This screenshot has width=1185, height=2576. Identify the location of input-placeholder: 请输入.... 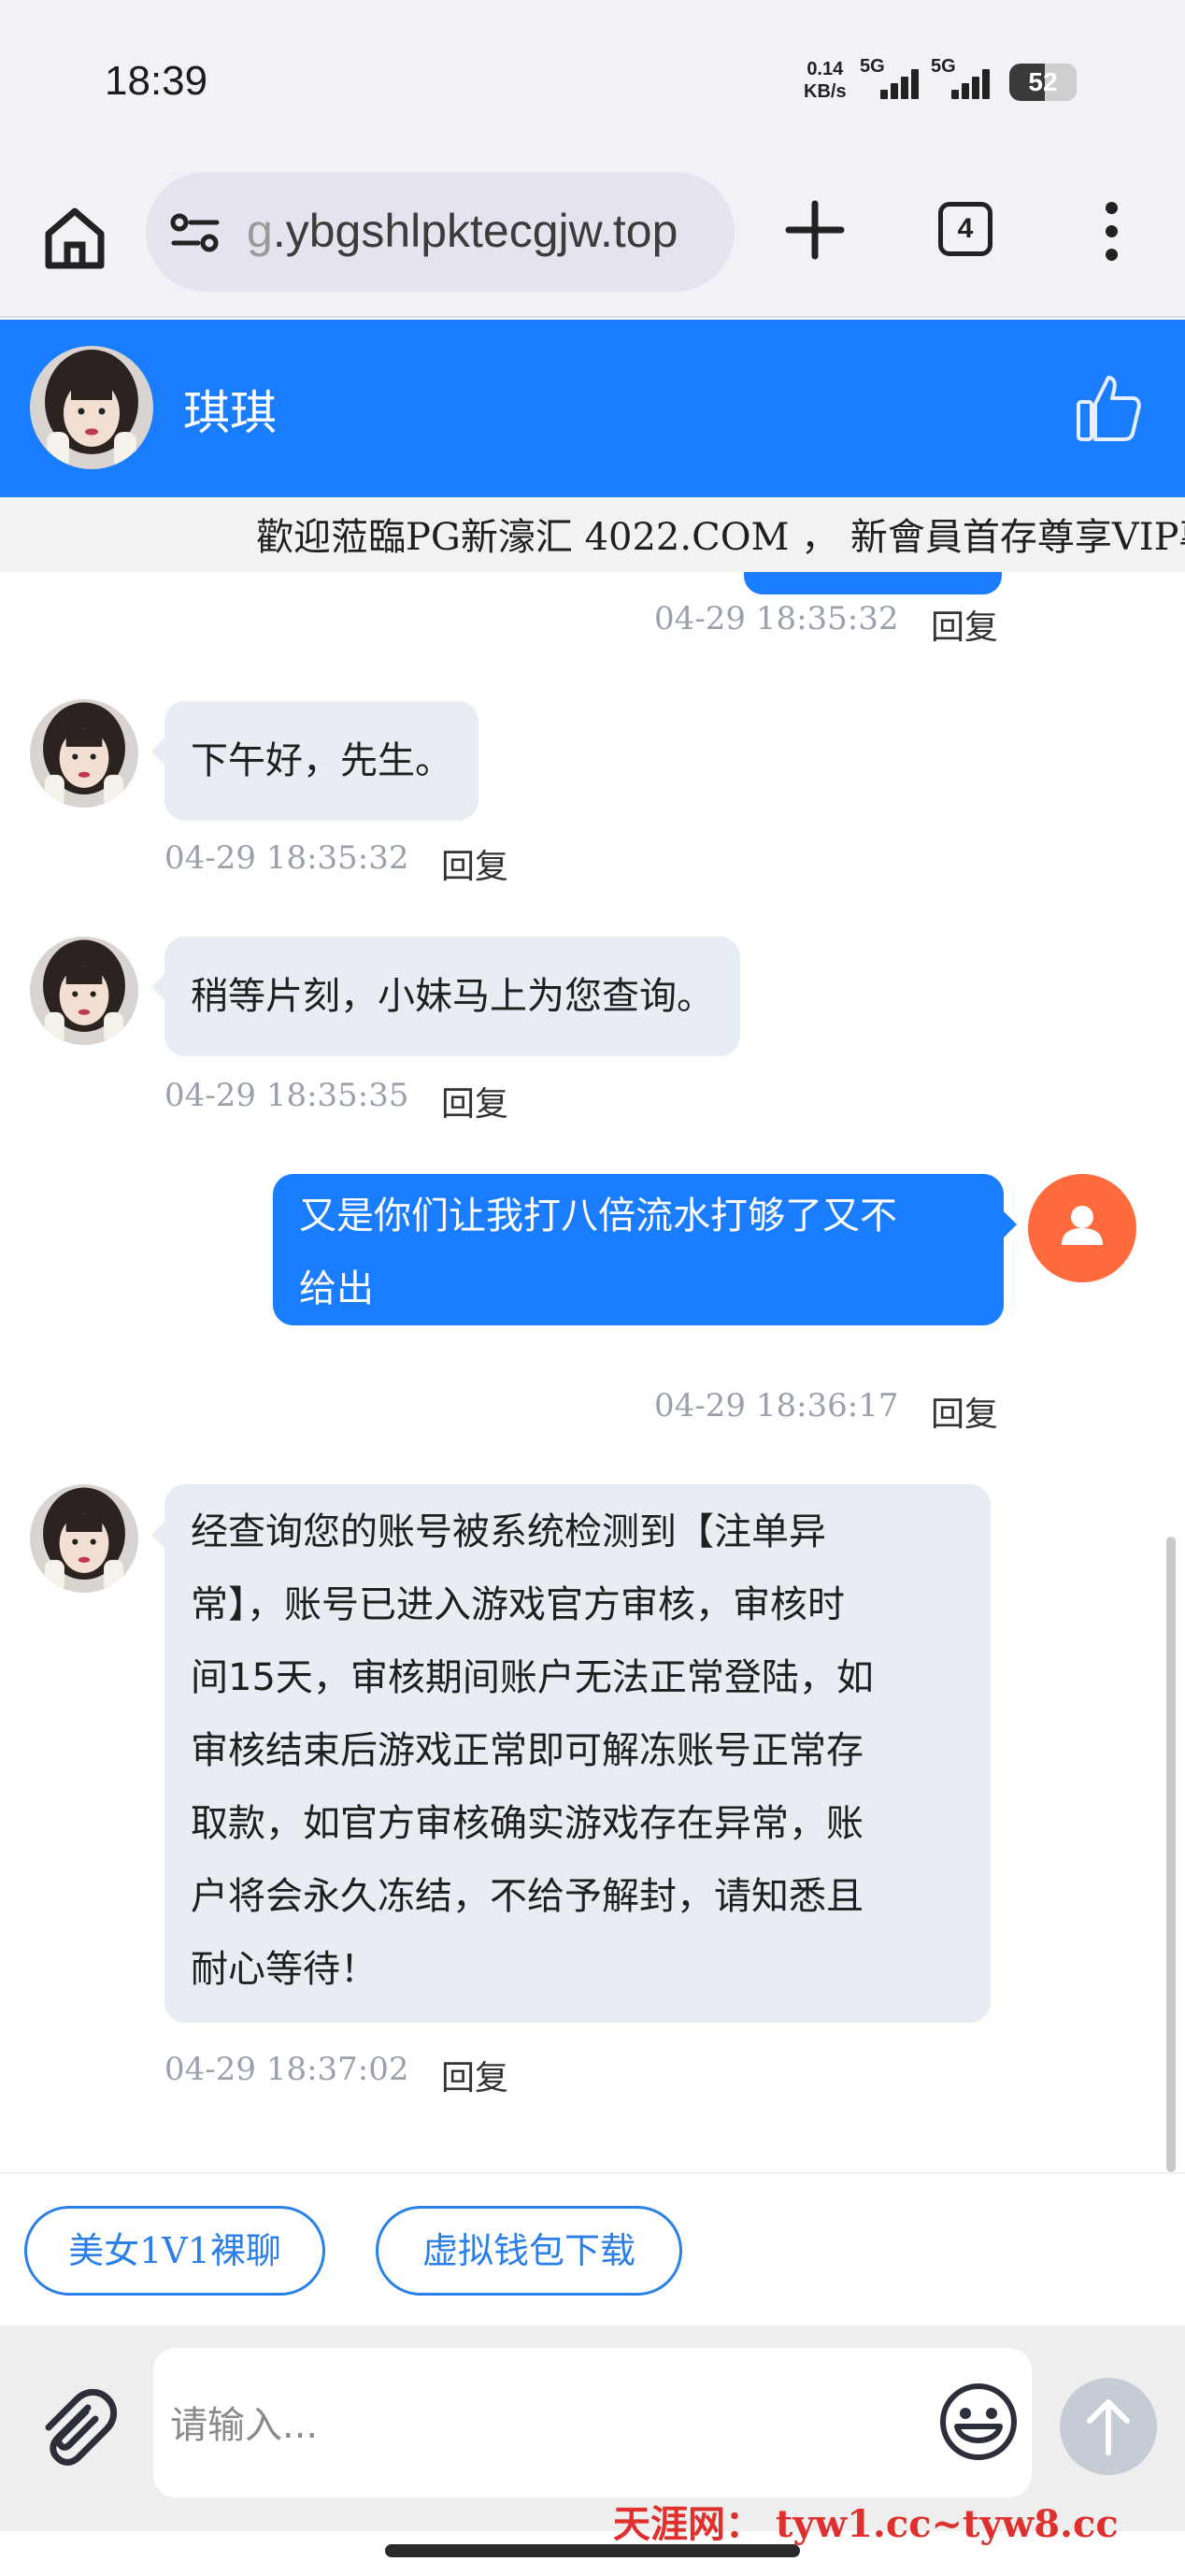
(245, 2425).